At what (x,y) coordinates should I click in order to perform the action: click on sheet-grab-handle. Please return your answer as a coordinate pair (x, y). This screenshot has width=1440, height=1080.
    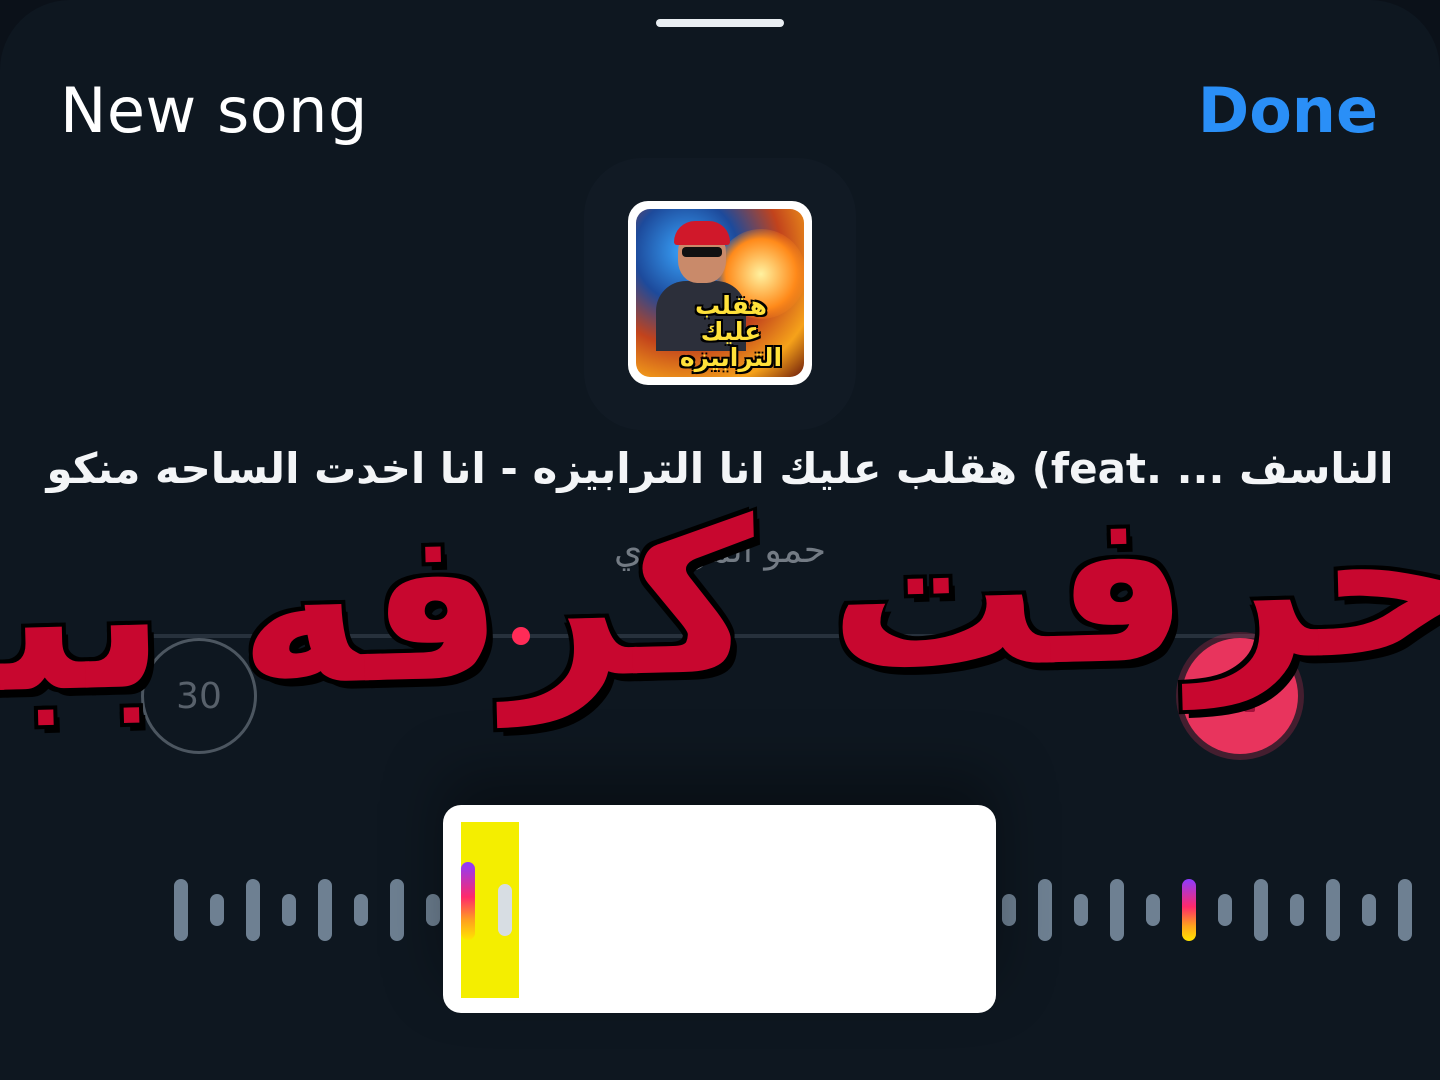
    Looking at the image, I should click on (720, 23).